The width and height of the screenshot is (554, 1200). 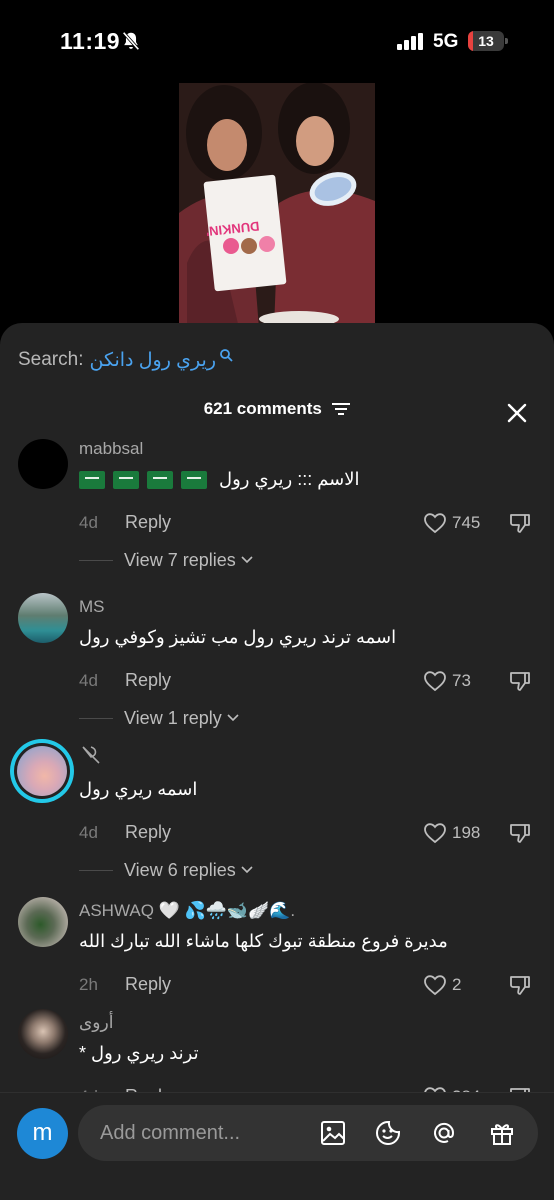 What do you see at coordinates (138, 789) in the screenshot?
I see `comment-text: اسمه ريري رول` at bounding box center [138, 789].